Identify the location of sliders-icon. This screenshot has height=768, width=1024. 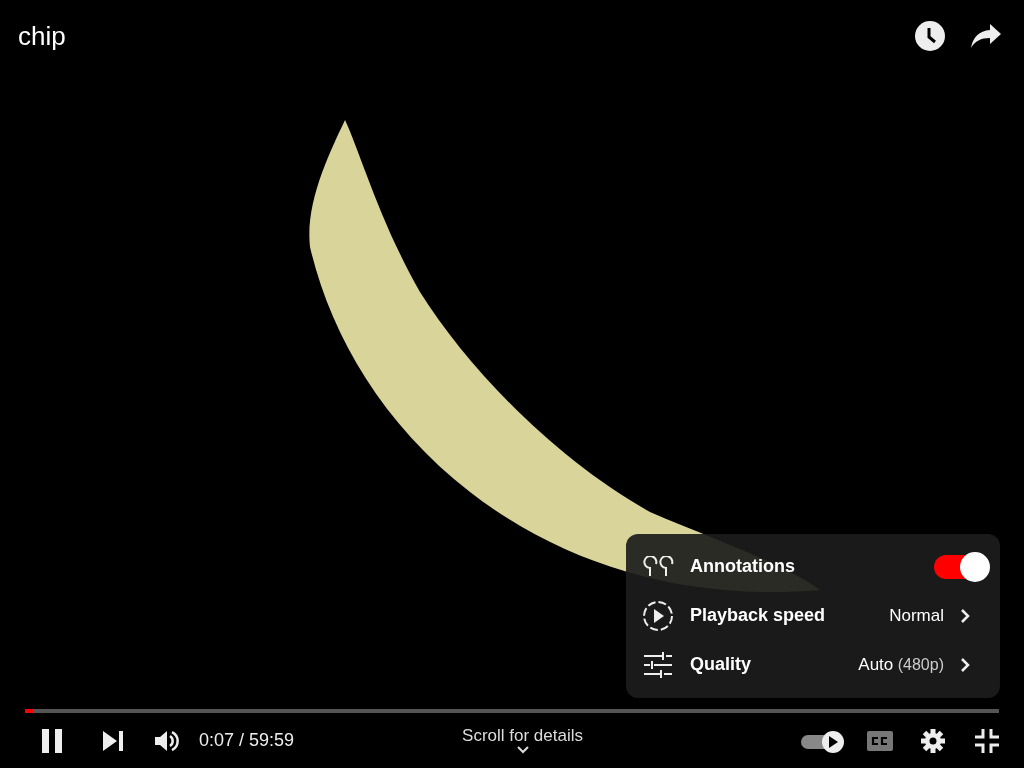
(658, 664).